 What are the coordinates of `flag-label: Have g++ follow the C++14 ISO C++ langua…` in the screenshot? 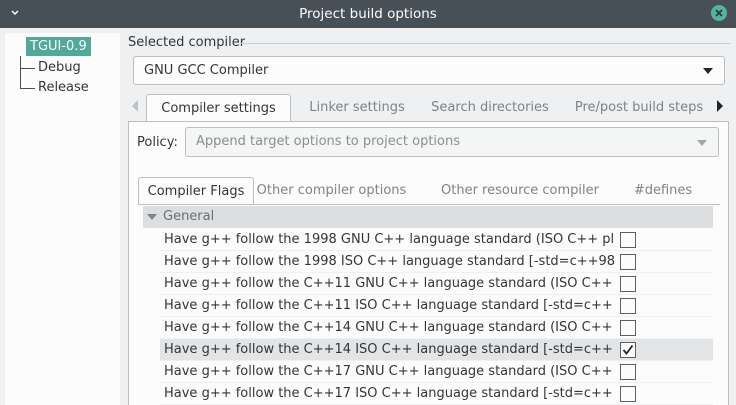 It's located at (389, 349).